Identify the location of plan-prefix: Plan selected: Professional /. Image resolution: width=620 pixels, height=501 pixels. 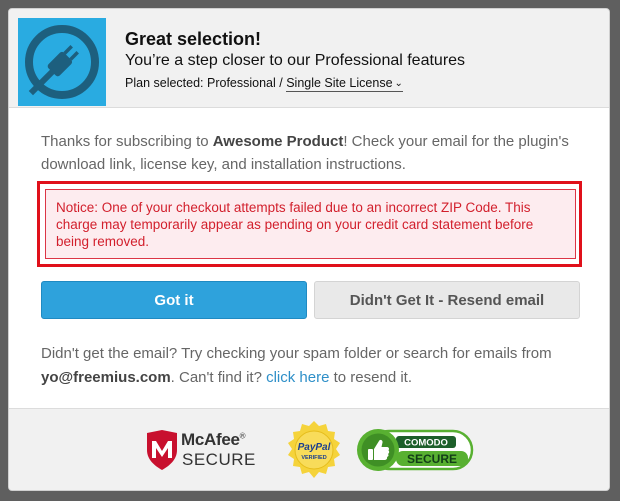
(206, 83).